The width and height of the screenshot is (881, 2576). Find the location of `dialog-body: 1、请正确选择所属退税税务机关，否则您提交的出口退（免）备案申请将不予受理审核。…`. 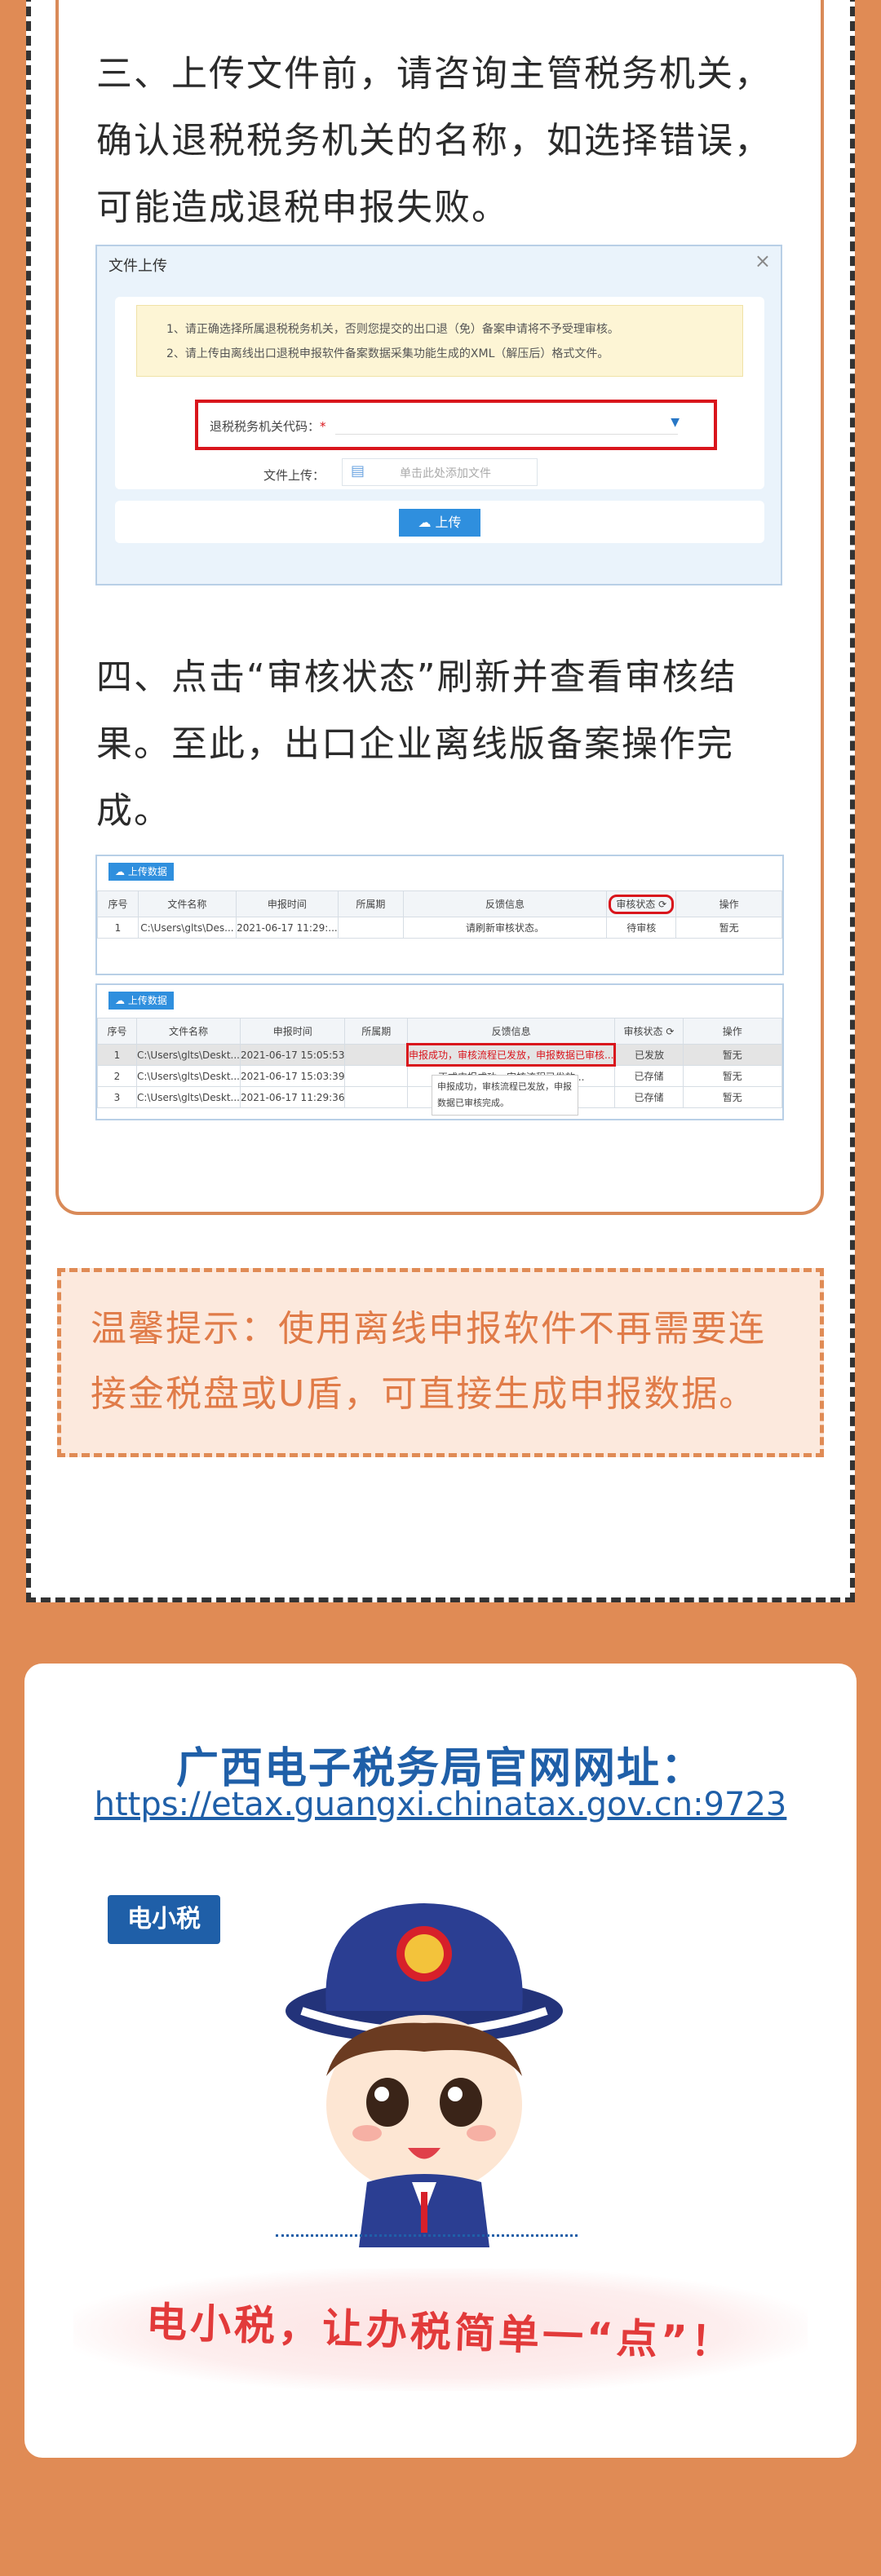

dialog-body: 1、请正确选择所属退税税务机关，否则您提交的出口退（免）备案申请将不予受理审核。… is located at coordinates (440, 393).